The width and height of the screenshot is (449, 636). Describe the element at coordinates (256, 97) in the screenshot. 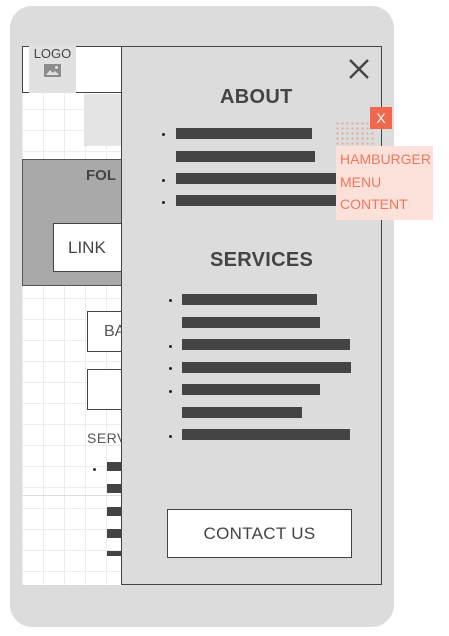

I see `about-heading: ABOUT` at that location.